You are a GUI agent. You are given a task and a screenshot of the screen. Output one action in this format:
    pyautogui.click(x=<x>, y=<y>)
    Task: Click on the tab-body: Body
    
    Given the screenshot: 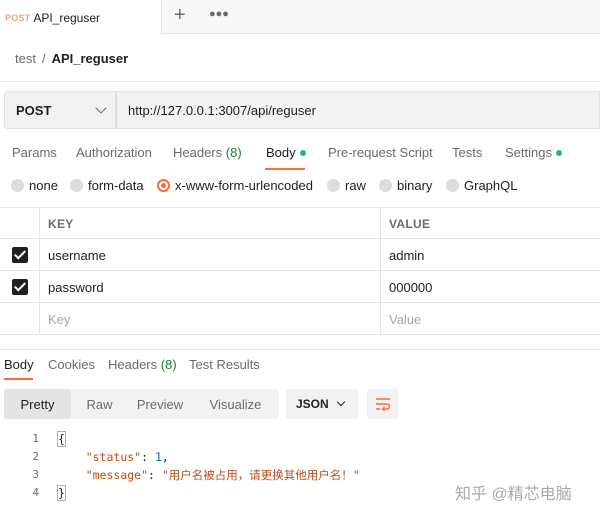 What is the action you would take?
    pyautogui.click(x=286, y=152)
    